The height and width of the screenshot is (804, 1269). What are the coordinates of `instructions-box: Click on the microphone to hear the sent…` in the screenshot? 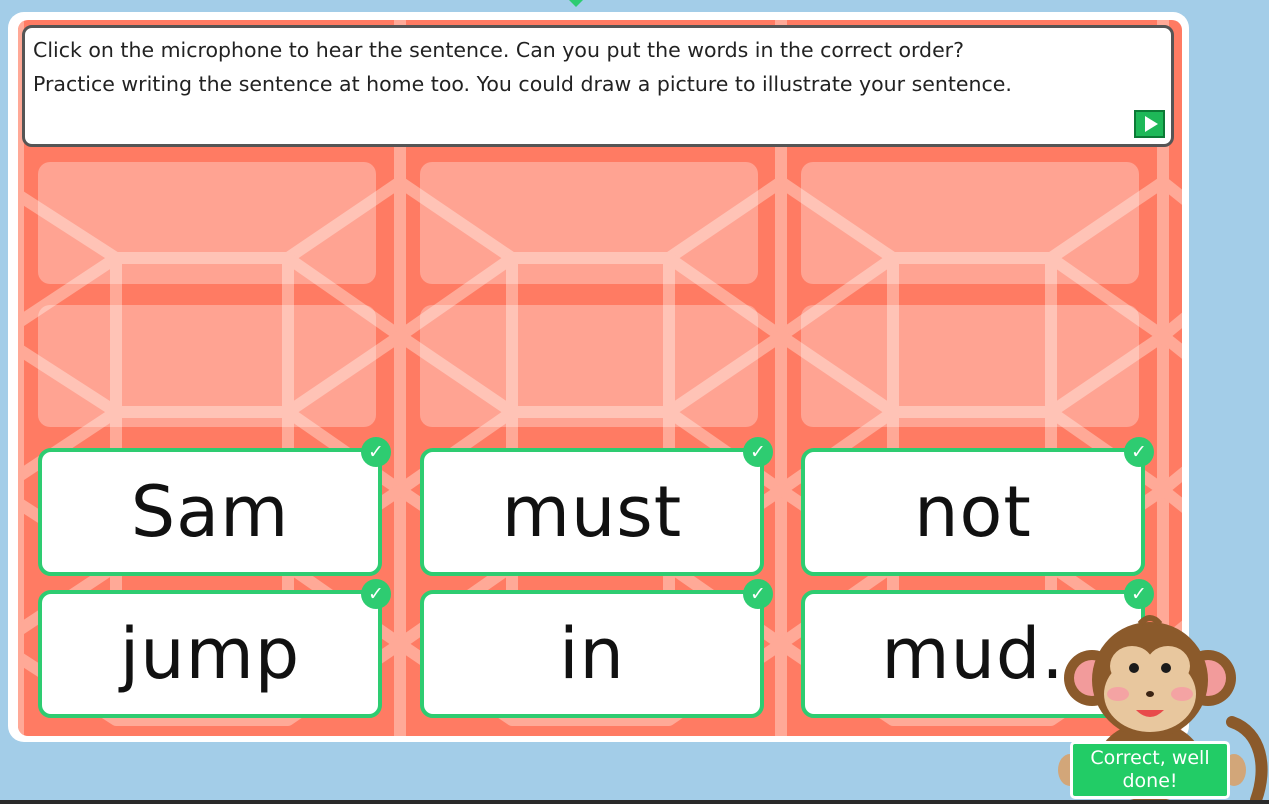 It's located at (598, 86).